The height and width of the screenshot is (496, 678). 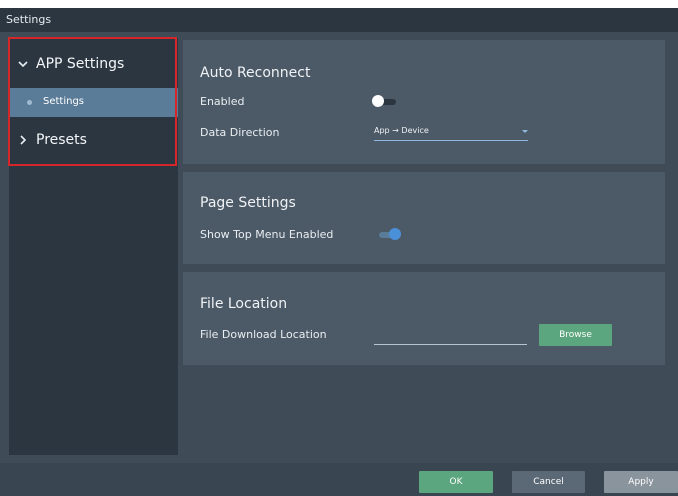 I want to click on show-top-menu-toggle, so click(x=391, y=235).